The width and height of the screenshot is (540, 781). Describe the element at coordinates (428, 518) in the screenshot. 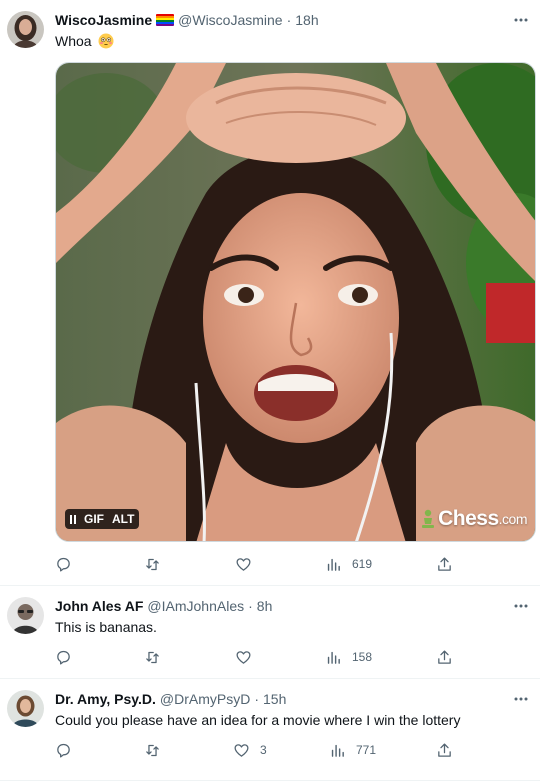

I see `pawn-icon` at that location.